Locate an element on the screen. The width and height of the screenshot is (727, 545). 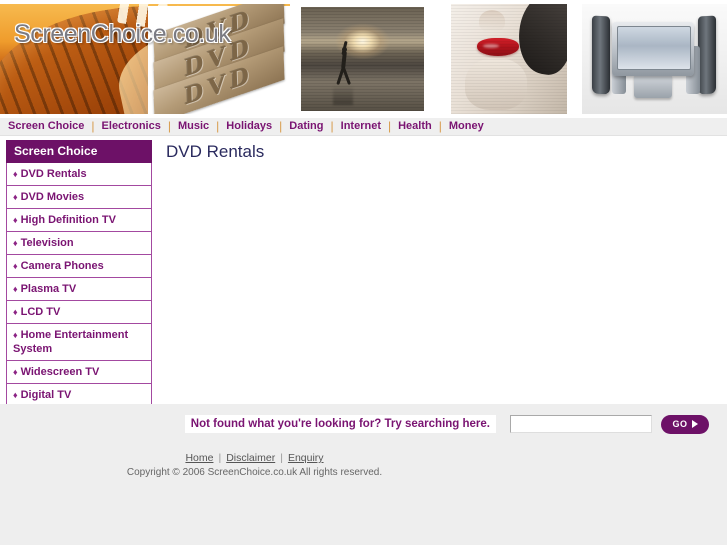
sidebar-item-label: DVD Movies is located at coordinates (52, 197).